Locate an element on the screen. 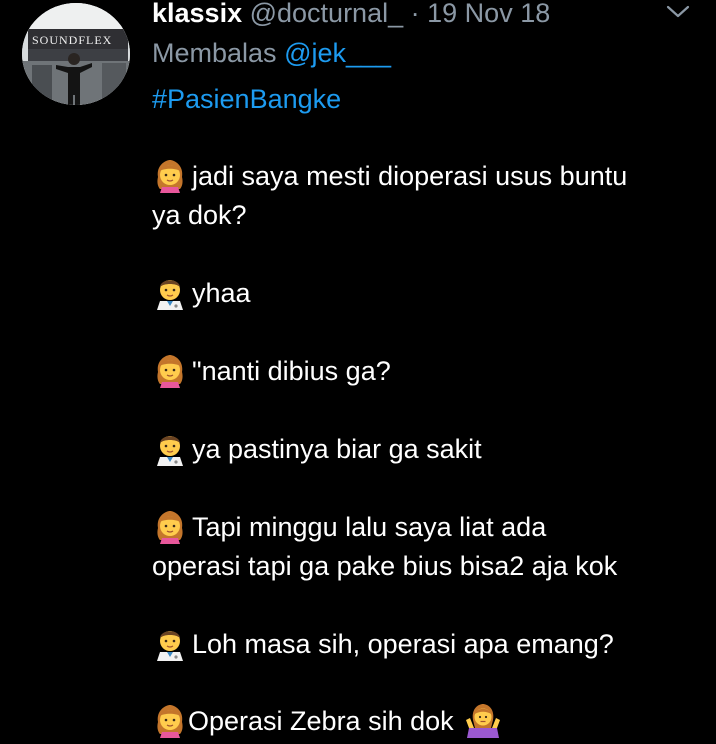 The image size is (716, 744). tweet-line: jadi saya mesti dioperasi usus buntu is located at coordinates (389, 176).